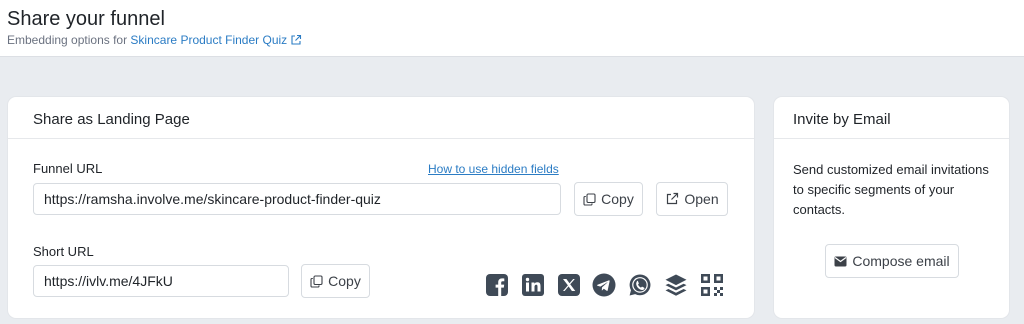 The height and width of the screenshot is (324, 1024). What do you see at coordinates (604, 285) in the screenshot?
I see `telegram-icon` at bounding box center [604, 285].